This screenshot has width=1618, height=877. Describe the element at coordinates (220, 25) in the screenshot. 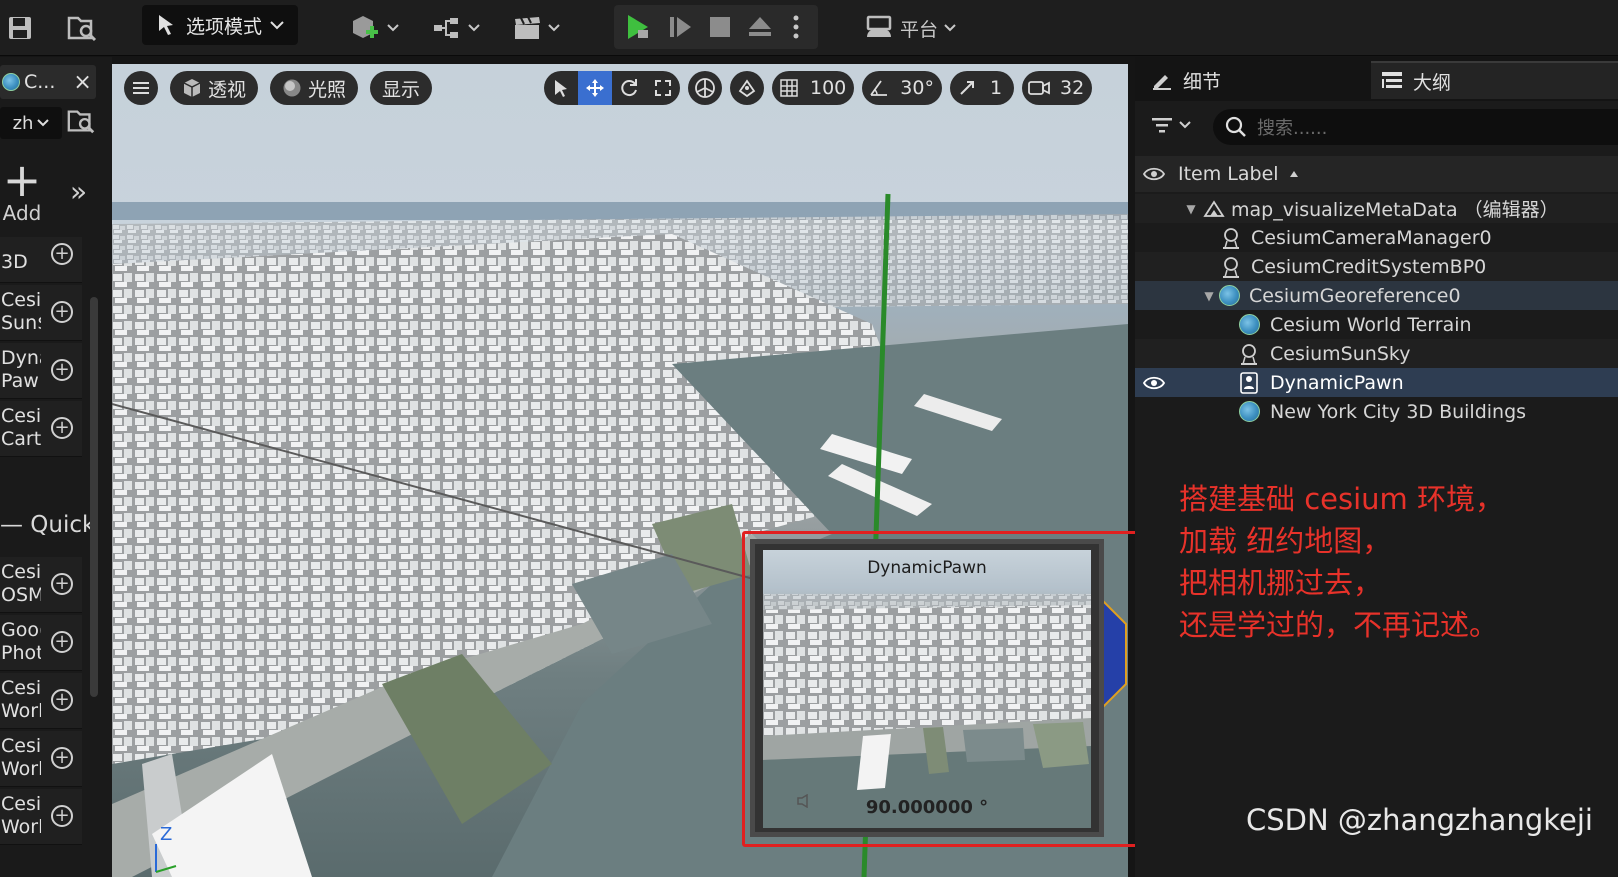

I see `mode-selector: 选项模式` at that location.